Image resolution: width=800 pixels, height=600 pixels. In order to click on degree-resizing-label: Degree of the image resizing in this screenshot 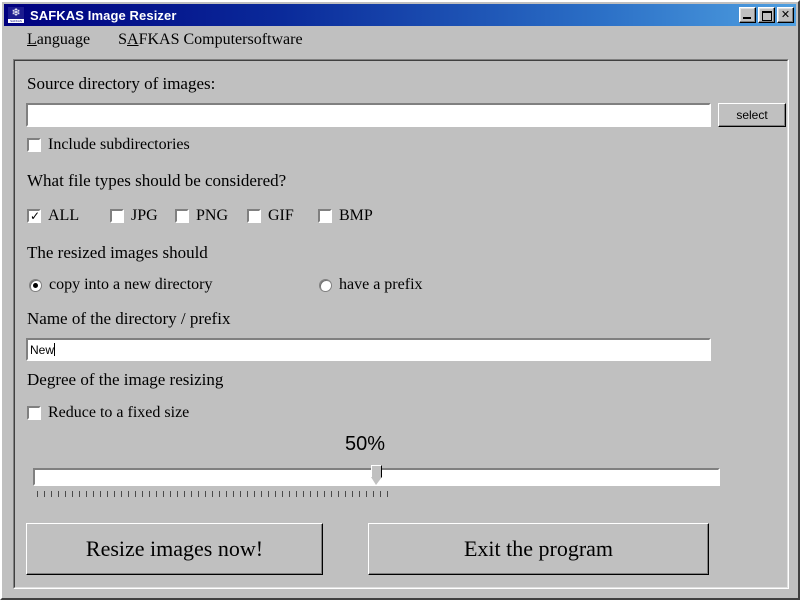, I will do `click(125, 379)`.